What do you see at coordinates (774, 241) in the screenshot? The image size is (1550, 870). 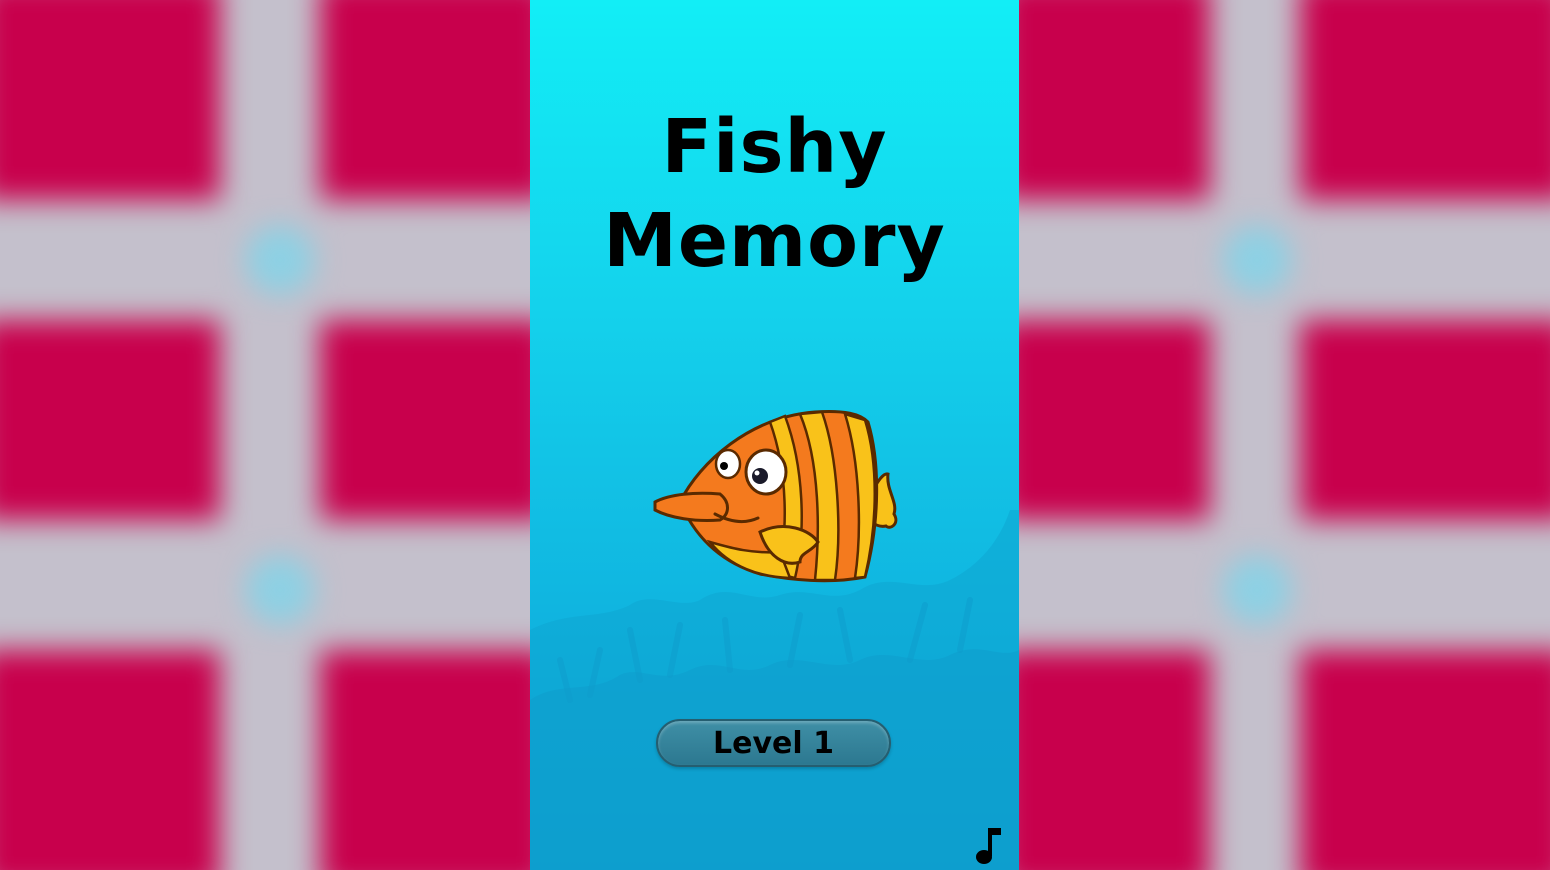 I see `title-line-2: Memory` at bounding box center [774, 241].